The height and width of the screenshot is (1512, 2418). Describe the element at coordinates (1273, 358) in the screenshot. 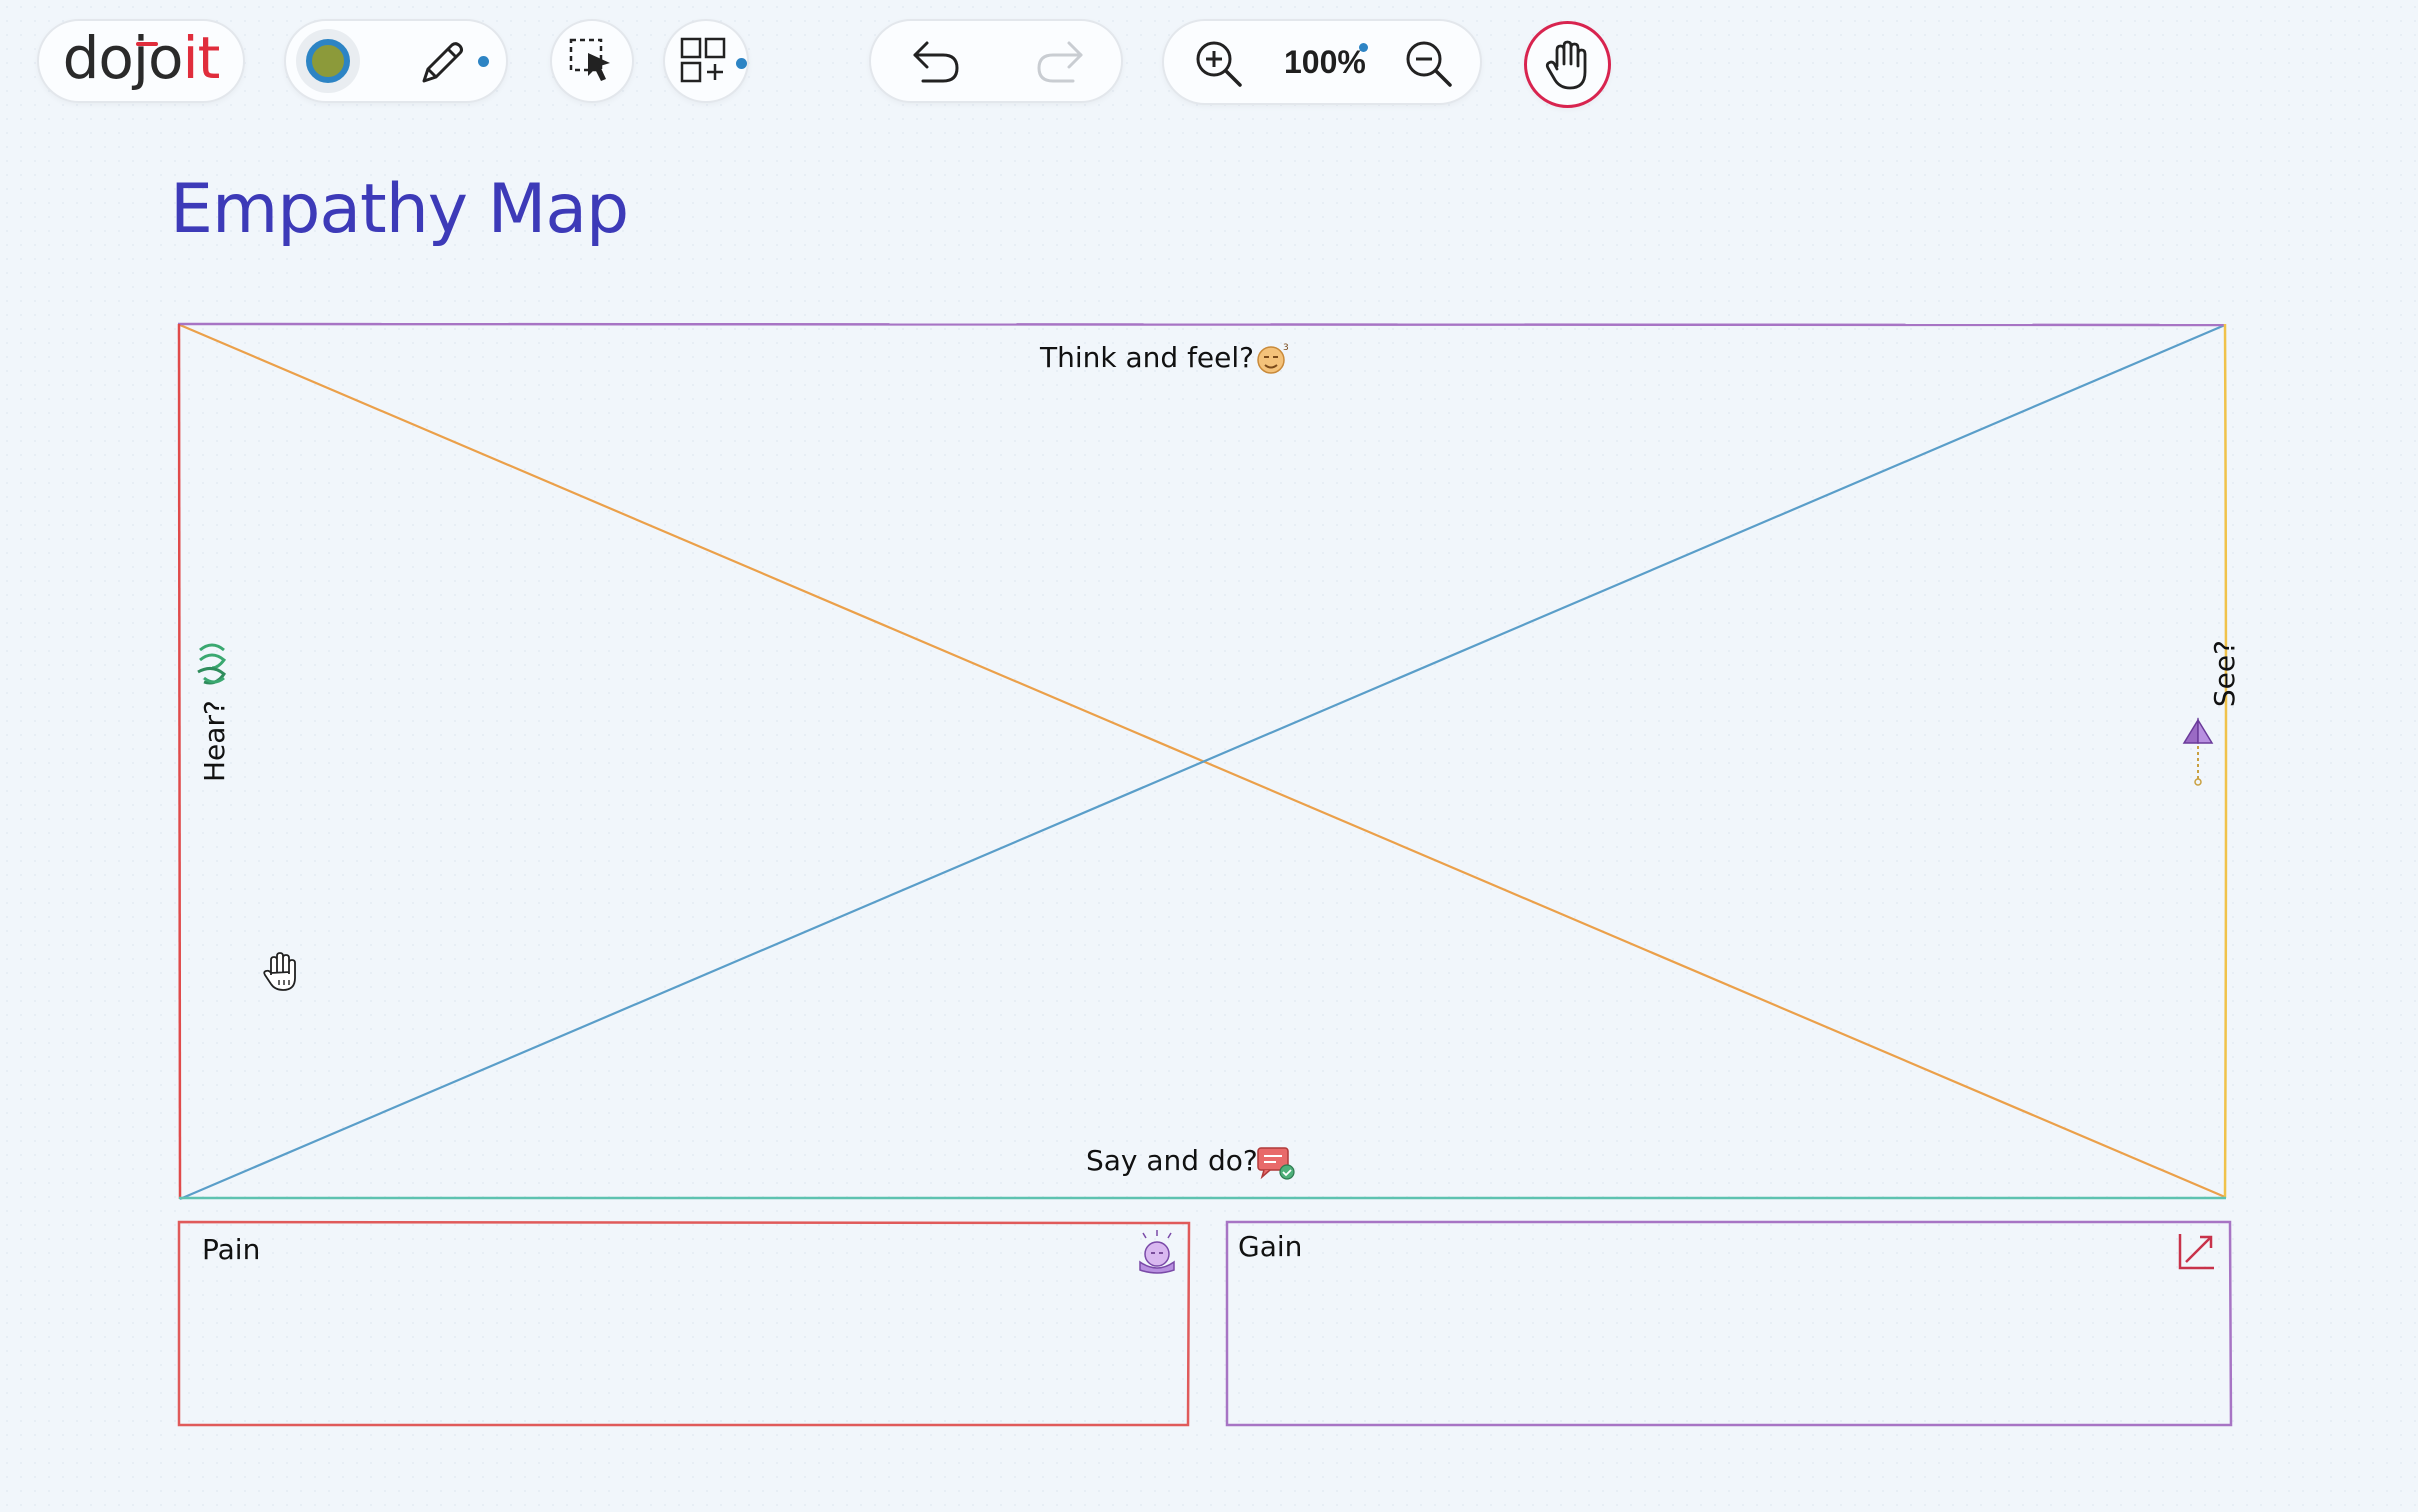

I see `thinking-face-icon: 3` at that location.